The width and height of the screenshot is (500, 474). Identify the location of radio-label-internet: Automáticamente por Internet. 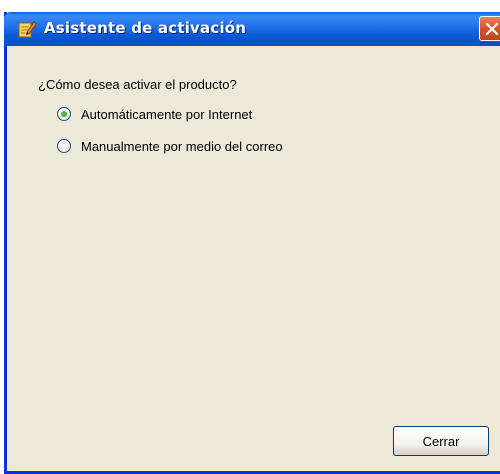
(166, 114).